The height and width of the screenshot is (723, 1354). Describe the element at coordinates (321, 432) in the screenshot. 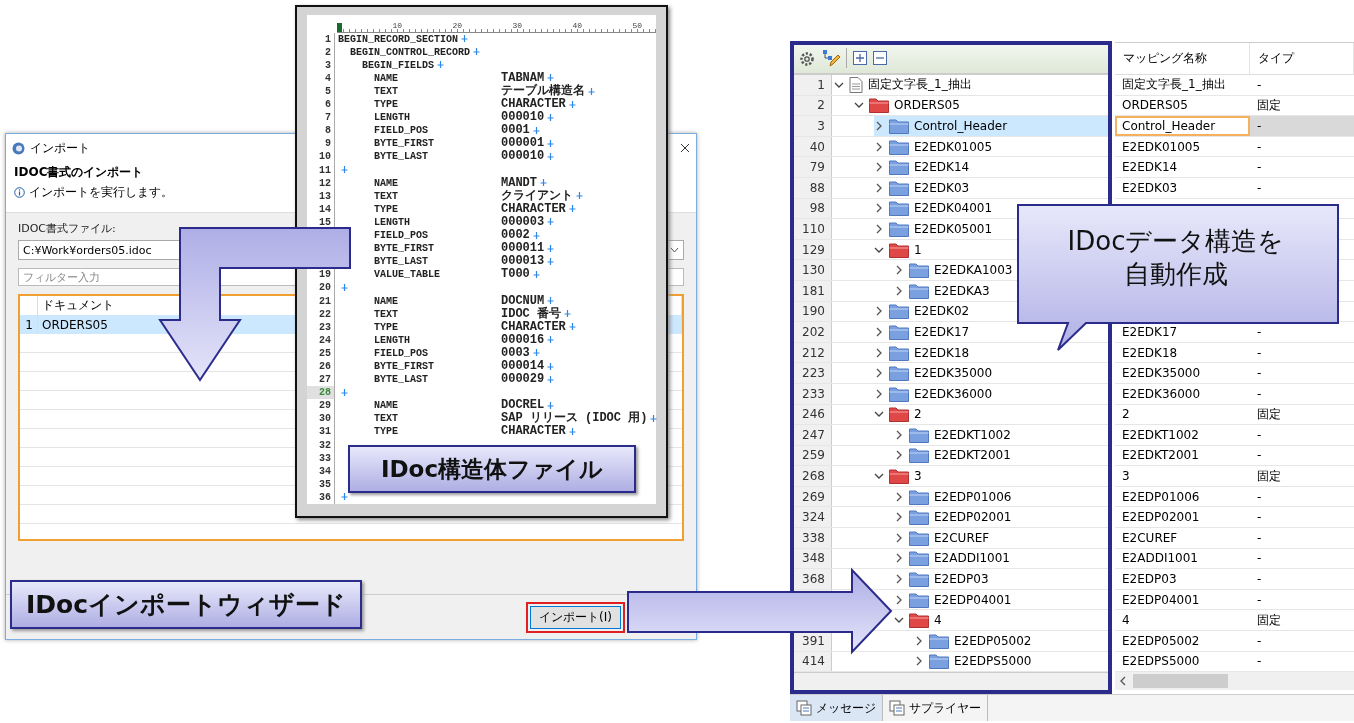

I see `line-number: 31` at that location.